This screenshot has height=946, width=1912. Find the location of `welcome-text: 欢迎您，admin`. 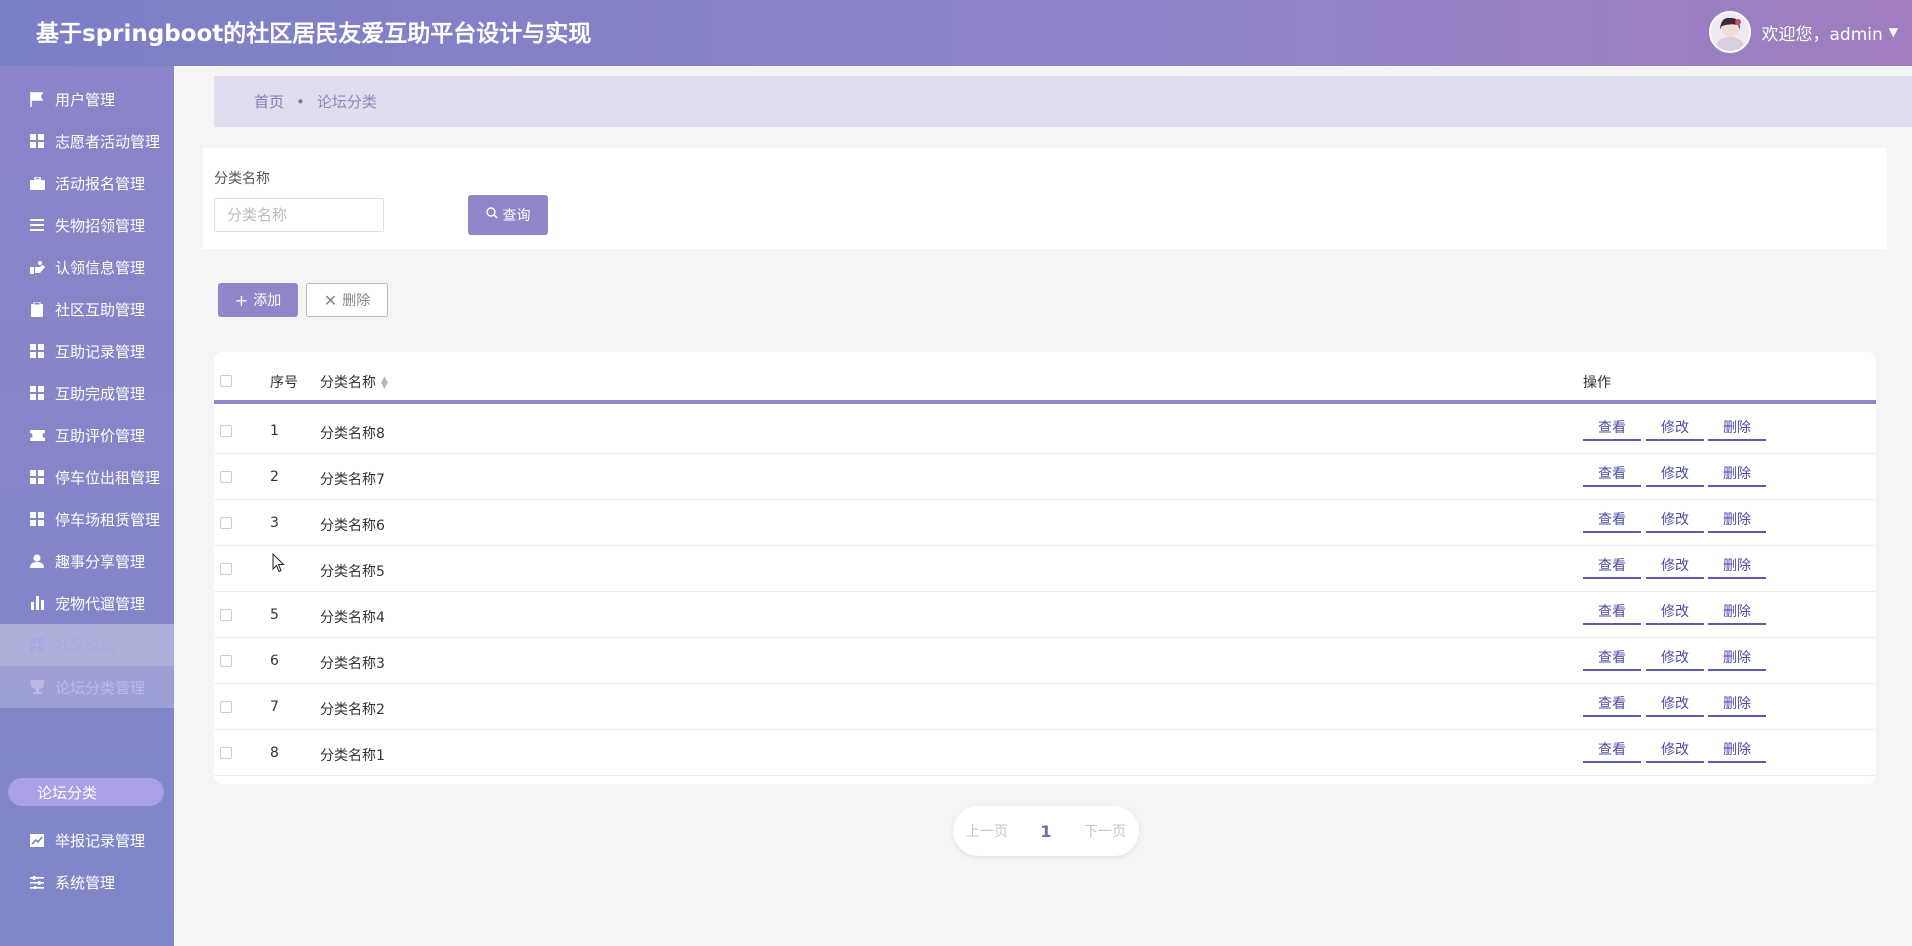

welcome-text: 欢迎您，admin is located at coordinates (1822, 34).